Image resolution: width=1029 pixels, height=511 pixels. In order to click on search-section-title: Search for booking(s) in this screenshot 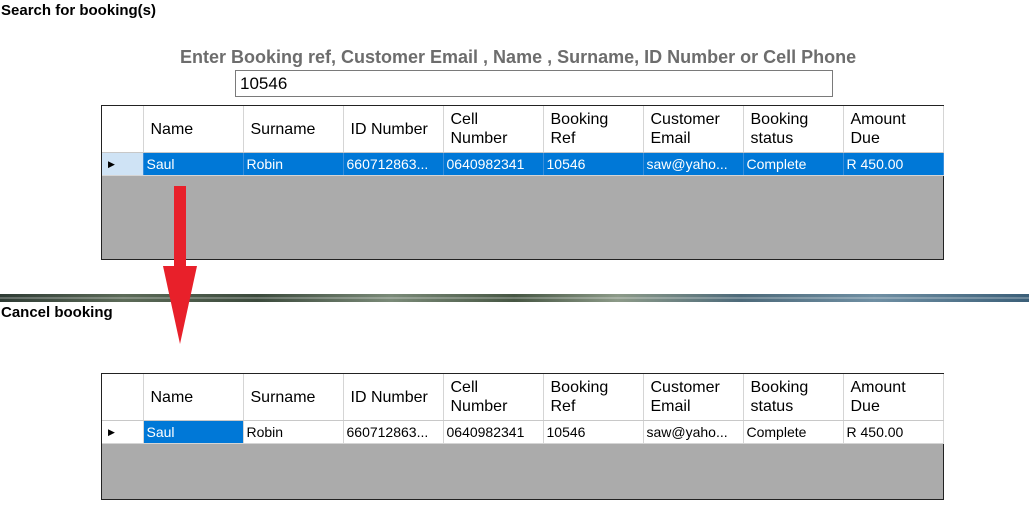, I will do `click(79, 10)`.